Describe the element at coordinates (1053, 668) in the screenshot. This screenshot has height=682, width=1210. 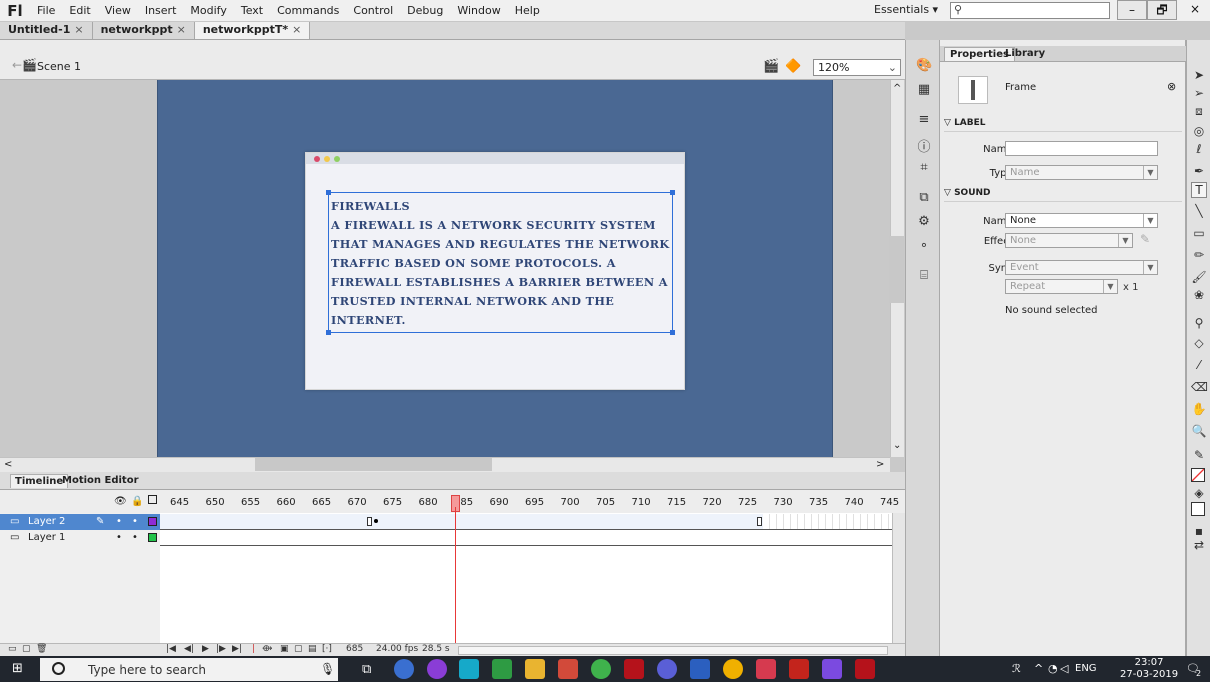
I see `network-icon: ◔` at that location.